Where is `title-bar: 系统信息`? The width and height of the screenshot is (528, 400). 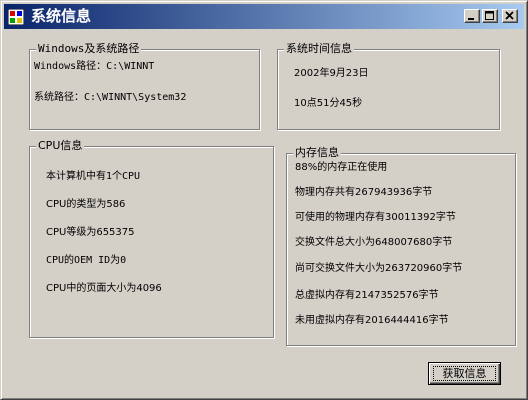 title-bar: 系统信息 is located at coordinates (264, 16).